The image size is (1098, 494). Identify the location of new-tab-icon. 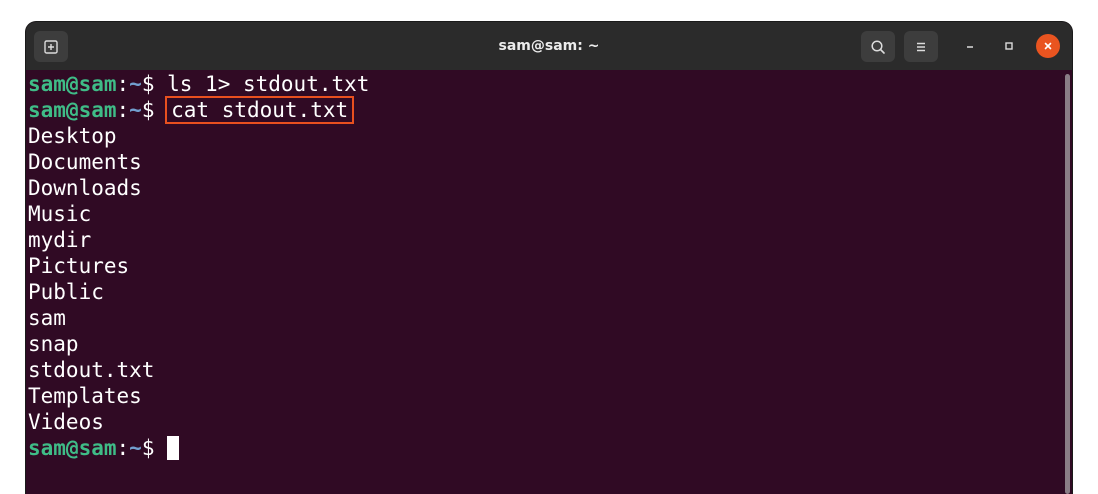
(51, 46).